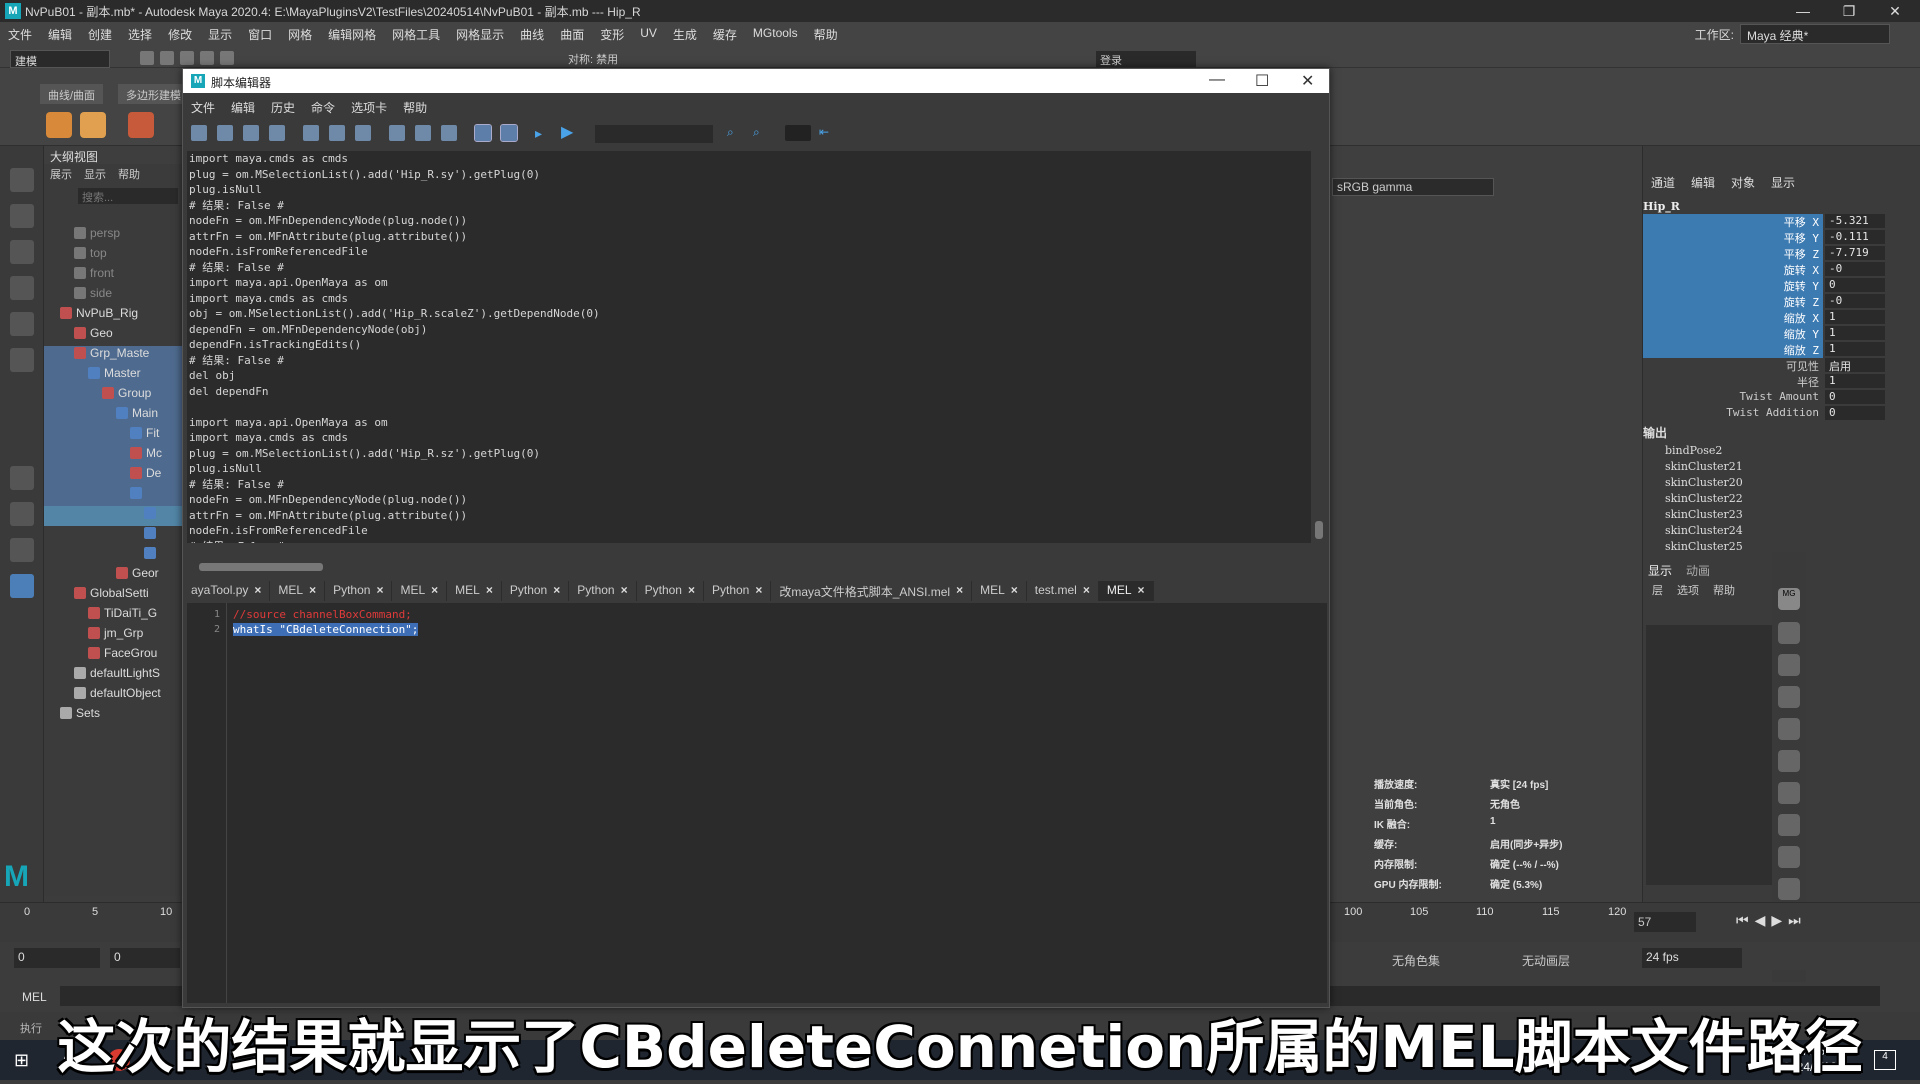 Image resolution: width=1920 pixels, height=1084 pixels. What do you see at coordinates (1855, 237) in the screenshot?
I see `channel-value: -0.111` at bounding box center [1855, 237].